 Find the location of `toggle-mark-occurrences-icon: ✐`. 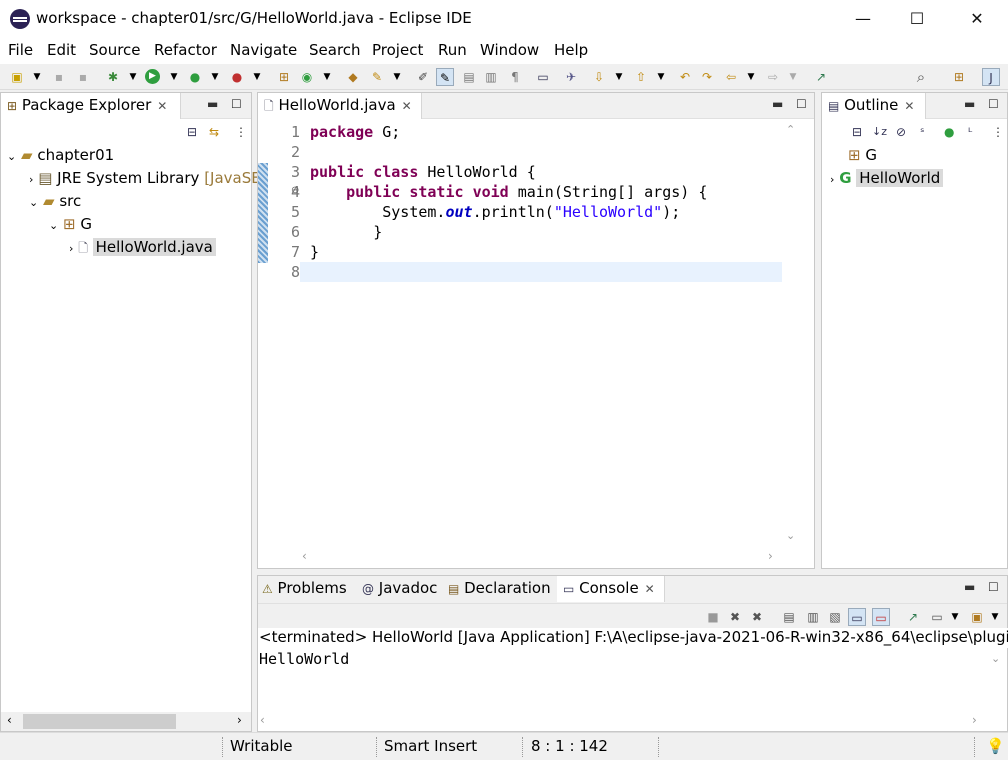

toggle-mark-occurrences-icon: ✐ is located at coordinates (423, 77).